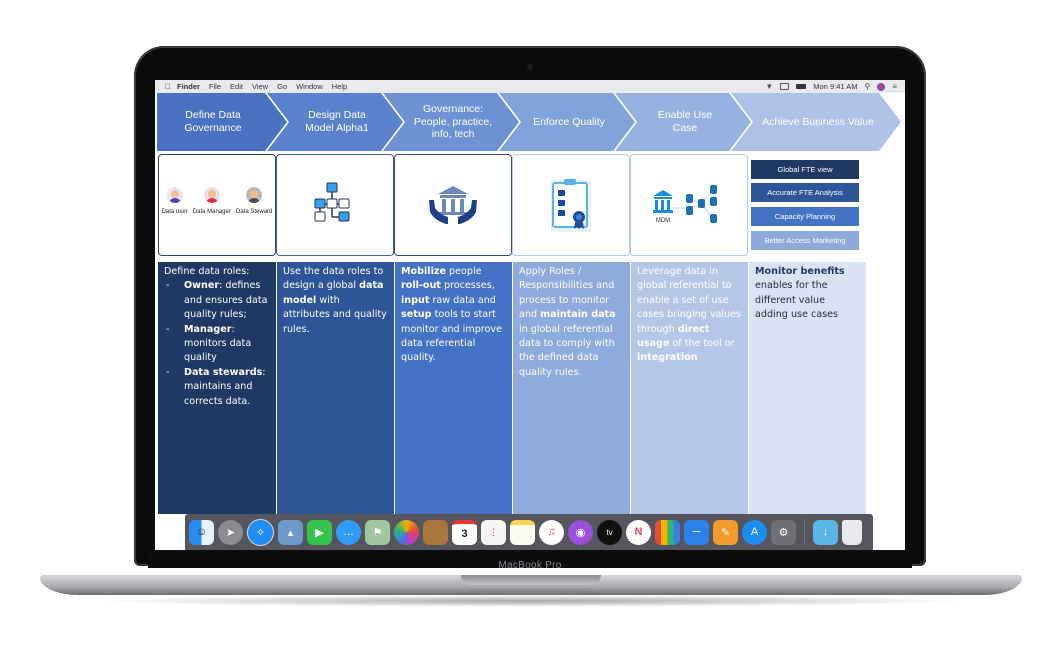  I want to click on process-step-2: Design Data Model Alpha1, so click(335, 122).